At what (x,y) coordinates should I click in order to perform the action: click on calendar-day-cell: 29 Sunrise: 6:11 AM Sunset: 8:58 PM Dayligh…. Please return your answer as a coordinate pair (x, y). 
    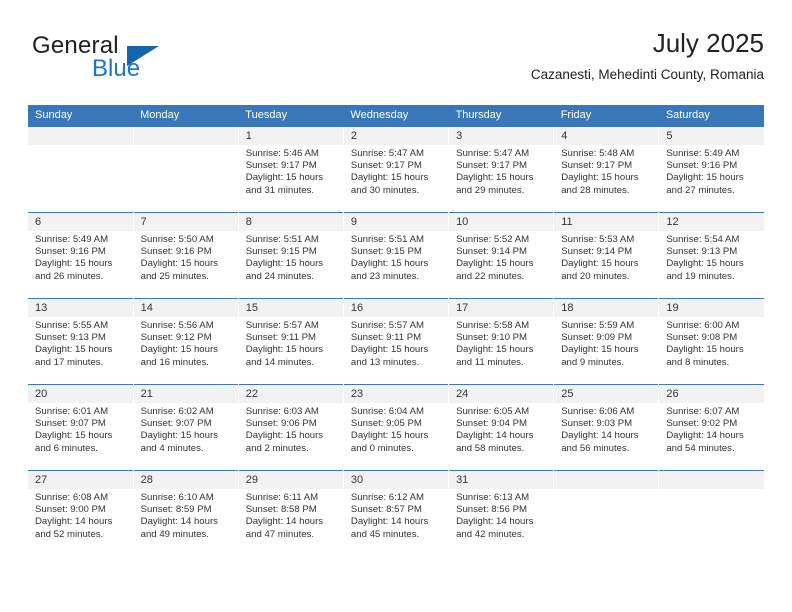
    Looking at the image, I should click on (290, 513).